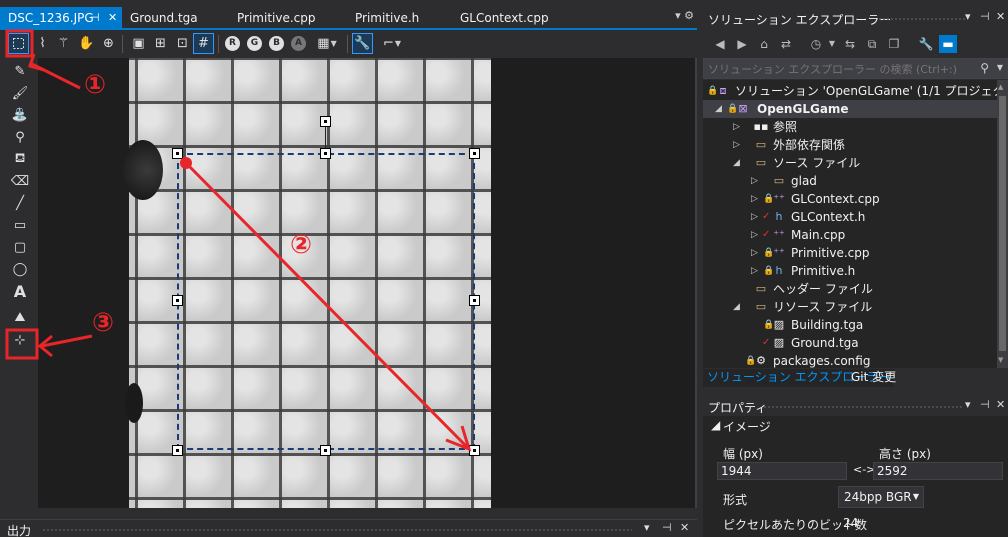 Image resolution: width=1008 pixels, height=537 pixels. What do you see at coordinates (298, 43) in the screenshot?
I see `alpha-channel-button: A` at bounding box center [298, 43].